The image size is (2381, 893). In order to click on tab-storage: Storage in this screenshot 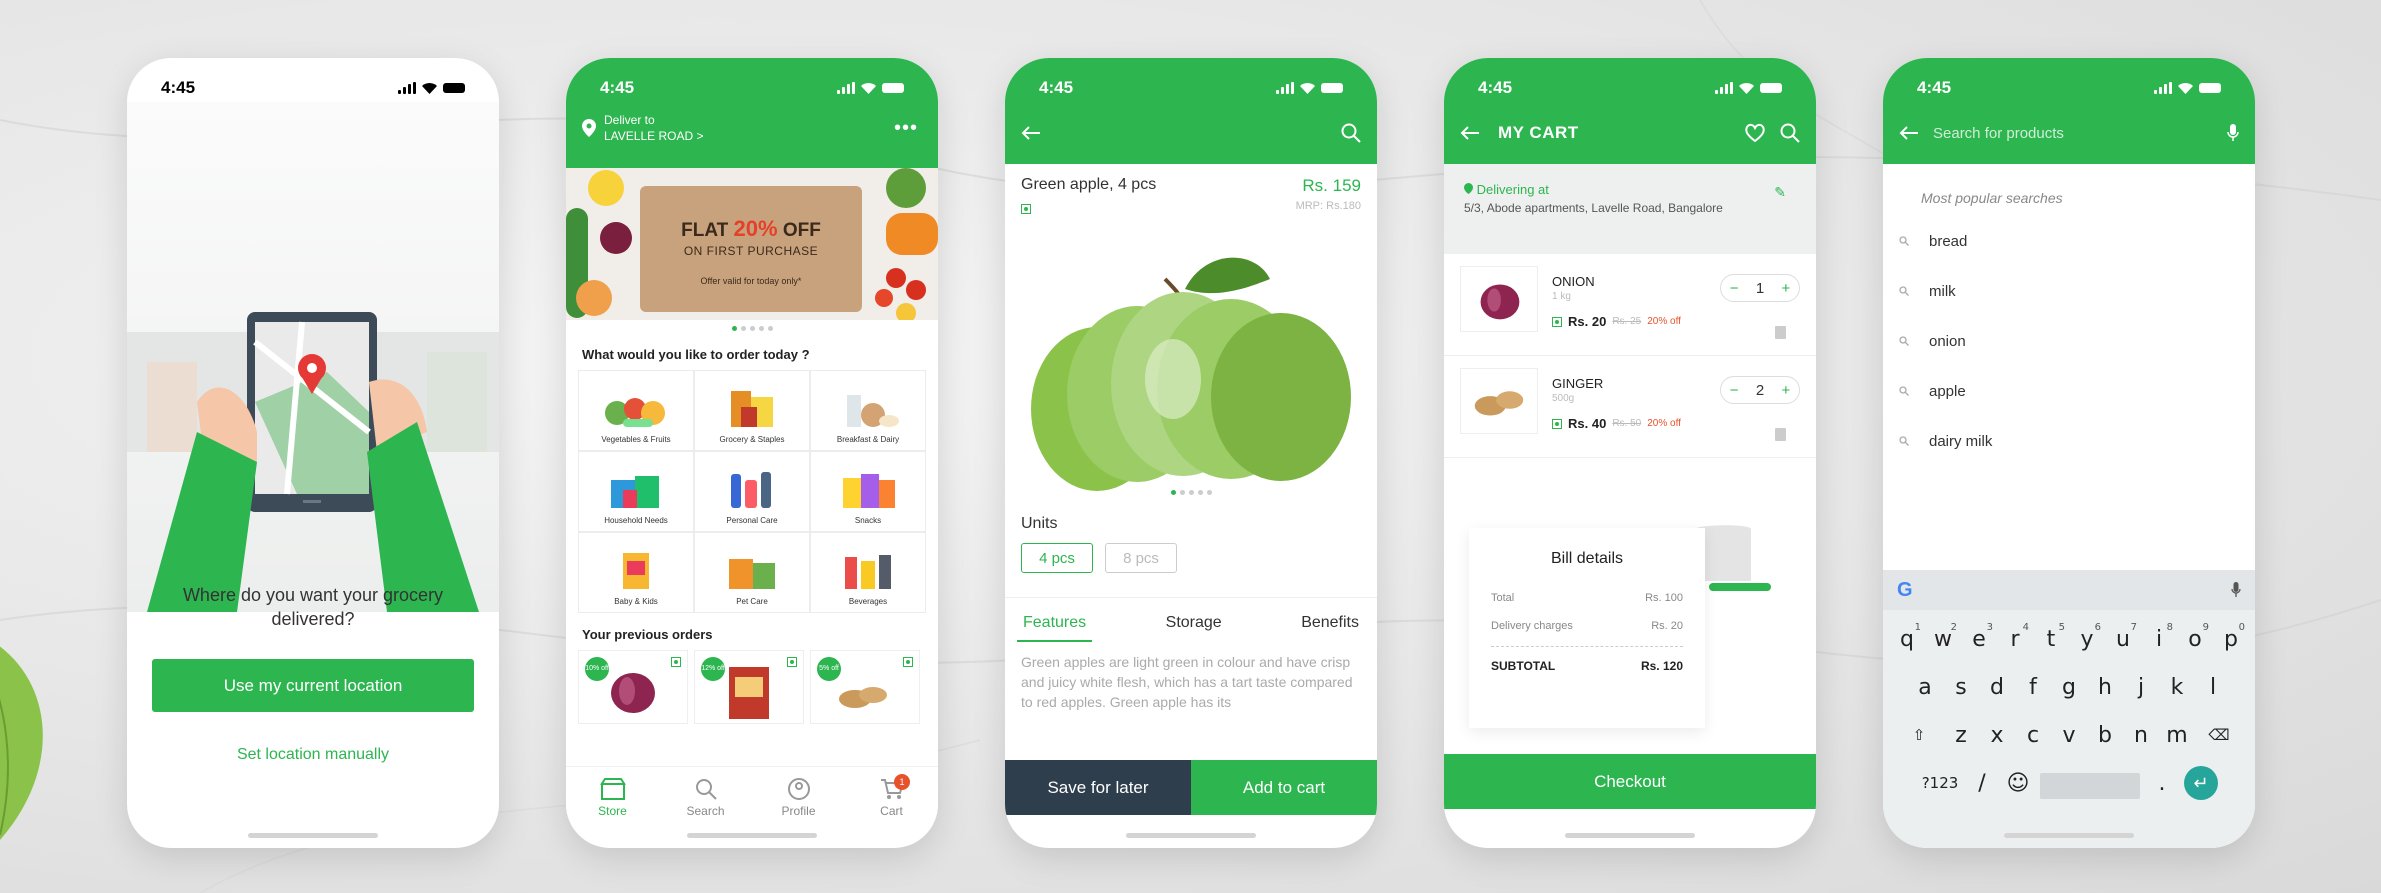, I will do `click(1194, 620)`.